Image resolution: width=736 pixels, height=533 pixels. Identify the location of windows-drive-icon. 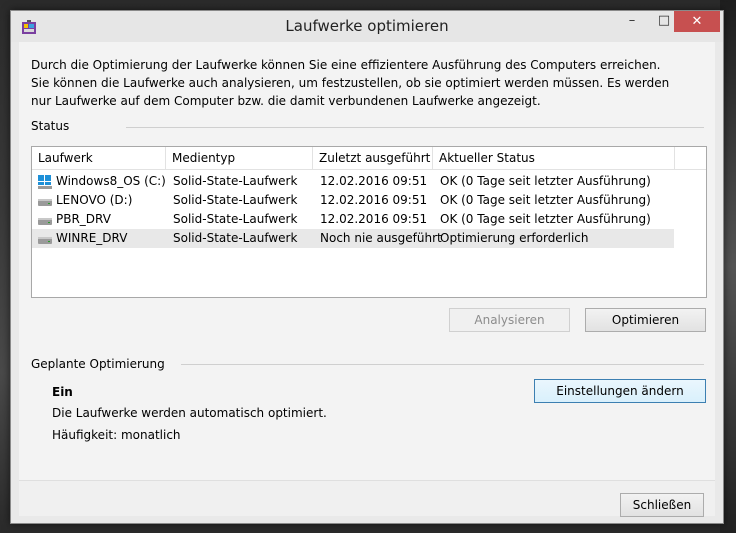
(45, 182).